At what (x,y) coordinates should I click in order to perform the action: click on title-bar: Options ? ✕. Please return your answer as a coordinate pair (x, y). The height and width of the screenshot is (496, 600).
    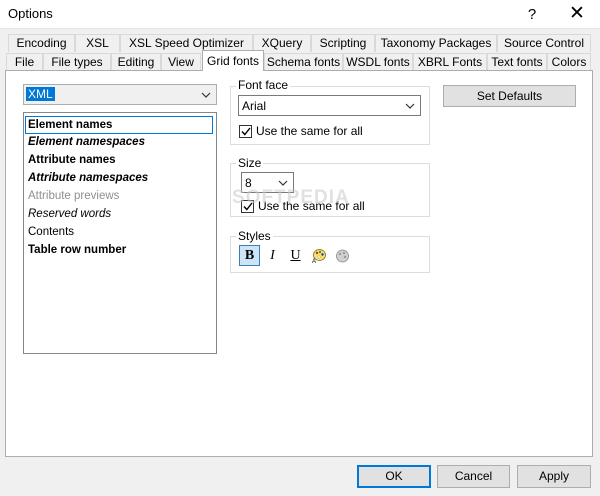
    Looking at the image, I should click on (300, 14).